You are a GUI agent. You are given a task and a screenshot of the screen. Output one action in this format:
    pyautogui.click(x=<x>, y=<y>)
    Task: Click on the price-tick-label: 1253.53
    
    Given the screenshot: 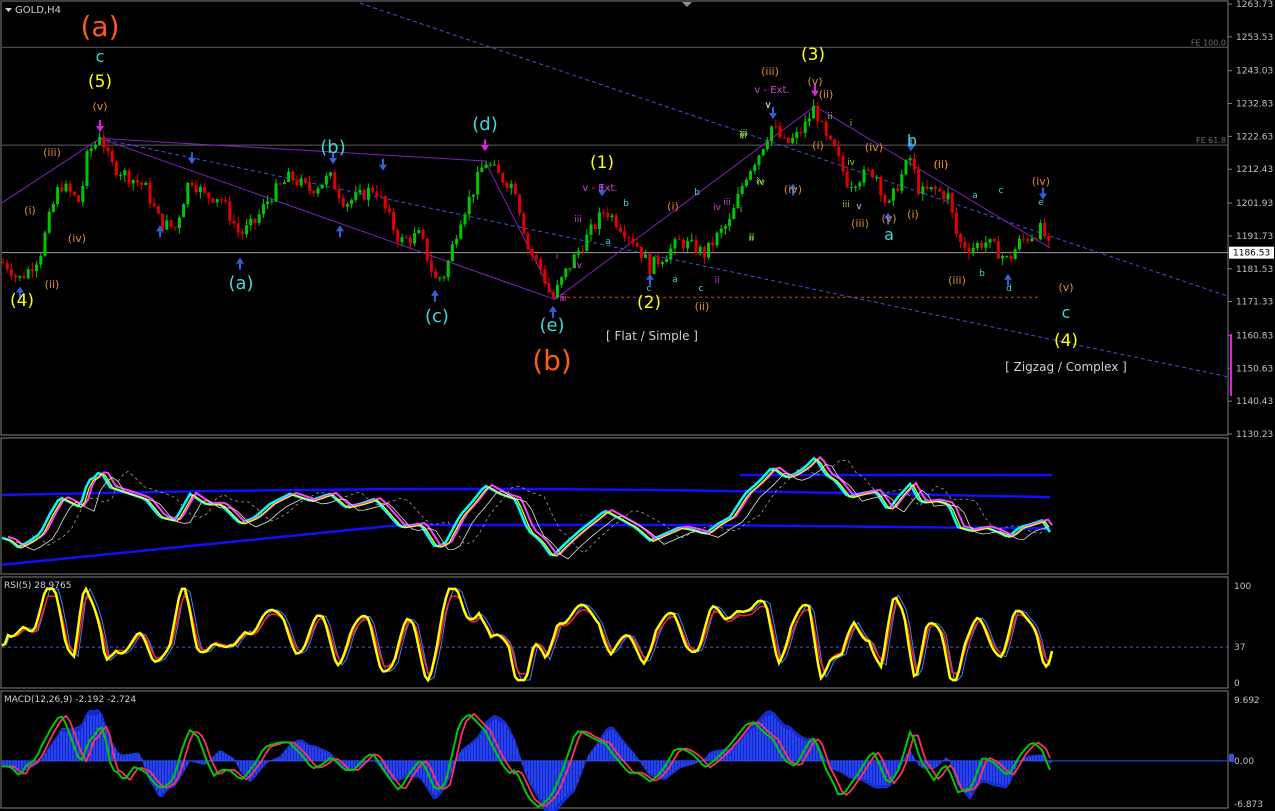 What is the action you would take?
    pyautogui.click(x=1254, y=38)
    